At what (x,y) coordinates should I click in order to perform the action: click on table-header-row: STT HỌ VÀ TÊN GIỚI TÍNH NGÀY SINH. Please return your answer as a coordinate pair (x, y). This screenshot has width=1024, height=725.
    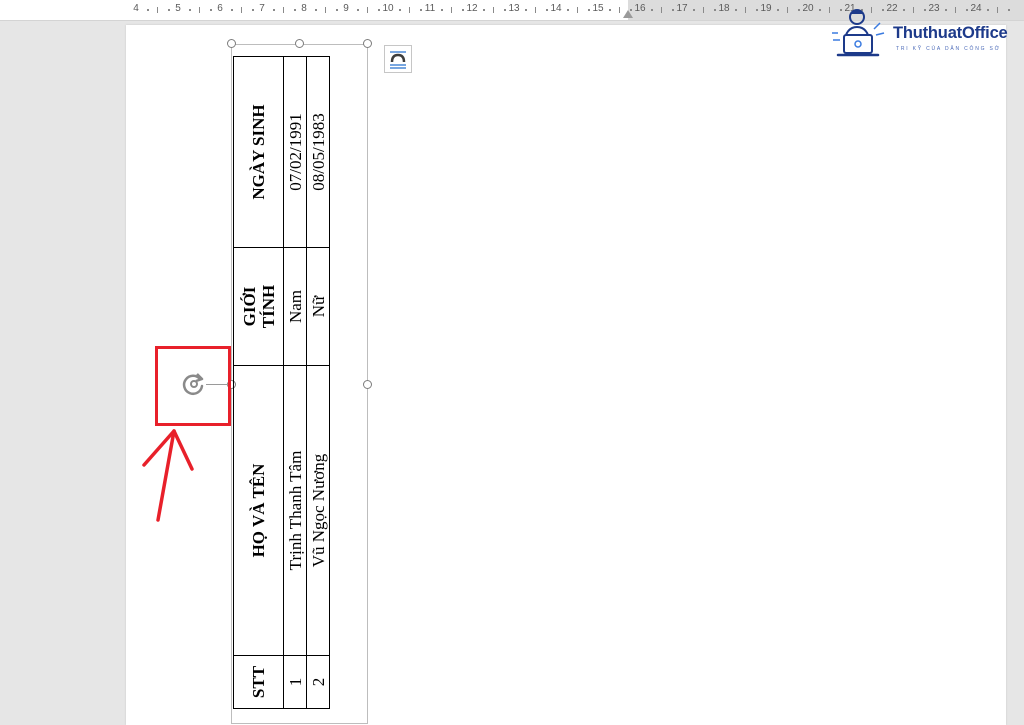
    Looking at the image, I should click on (258, 382).